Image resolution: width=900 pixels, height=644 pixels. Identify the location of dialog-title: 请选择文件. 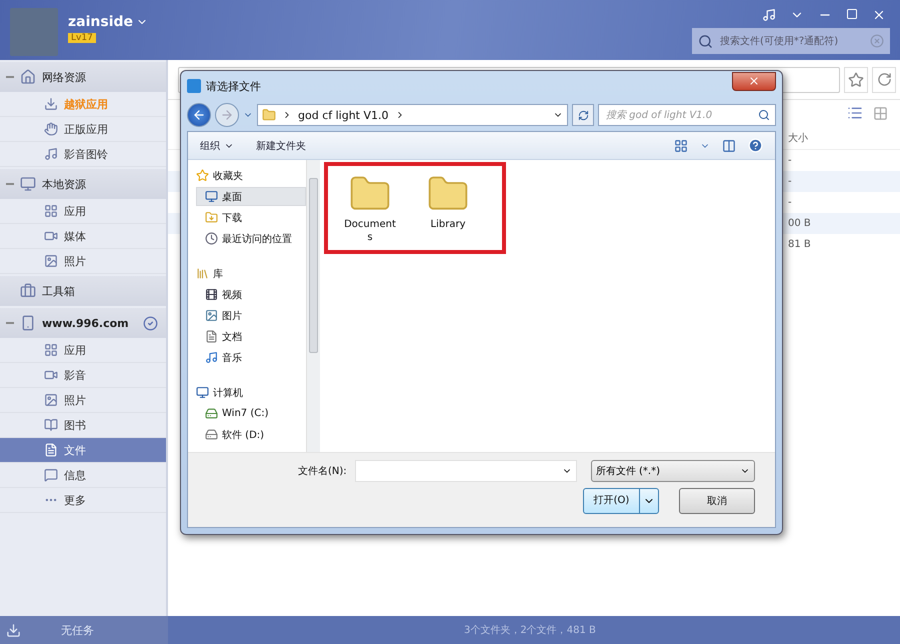
(233, 86).